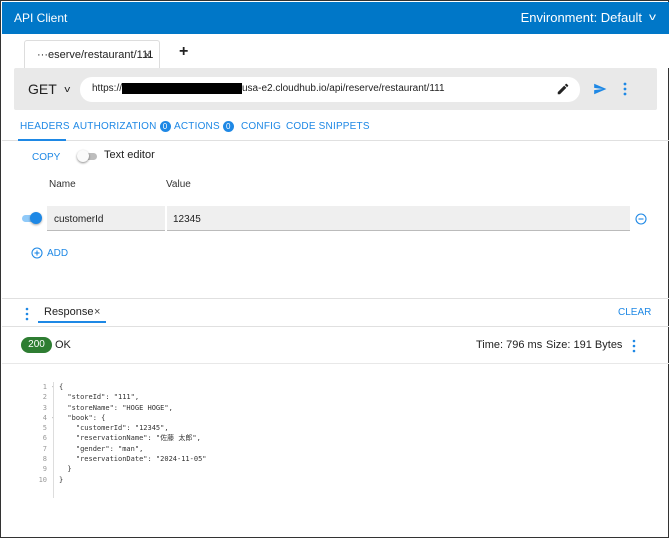  Describe the element at coordinates (335, 51) in the screenshot. I see `request-tab-strip: ···eserve/restaurant/111 × +` at that location.